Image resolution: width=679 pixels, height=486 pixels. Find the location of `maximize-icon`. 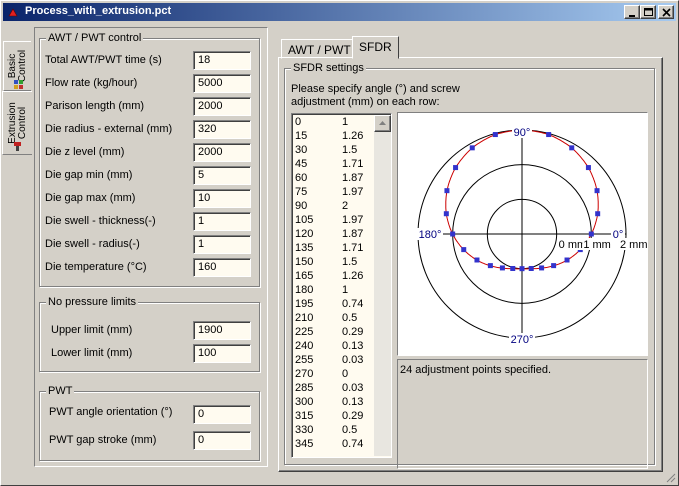

maximize-icon is located at coordinates (648, 12).